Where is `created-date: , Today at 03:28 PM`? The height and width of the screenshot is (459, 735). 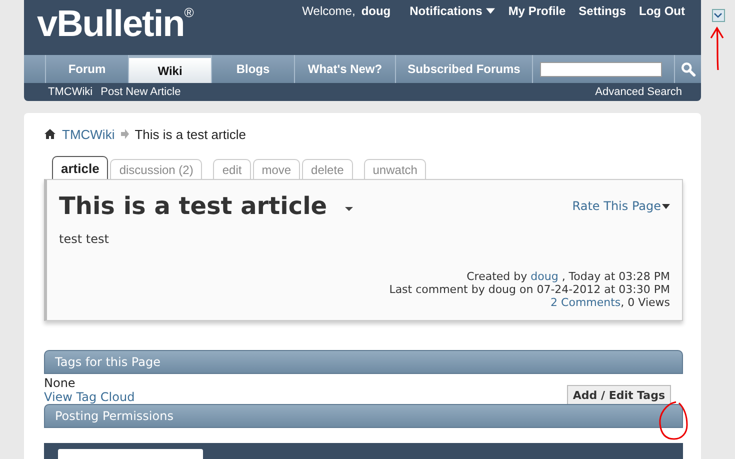 created-date: , Today at 03:28 PM is located at coordinates (616, 276).